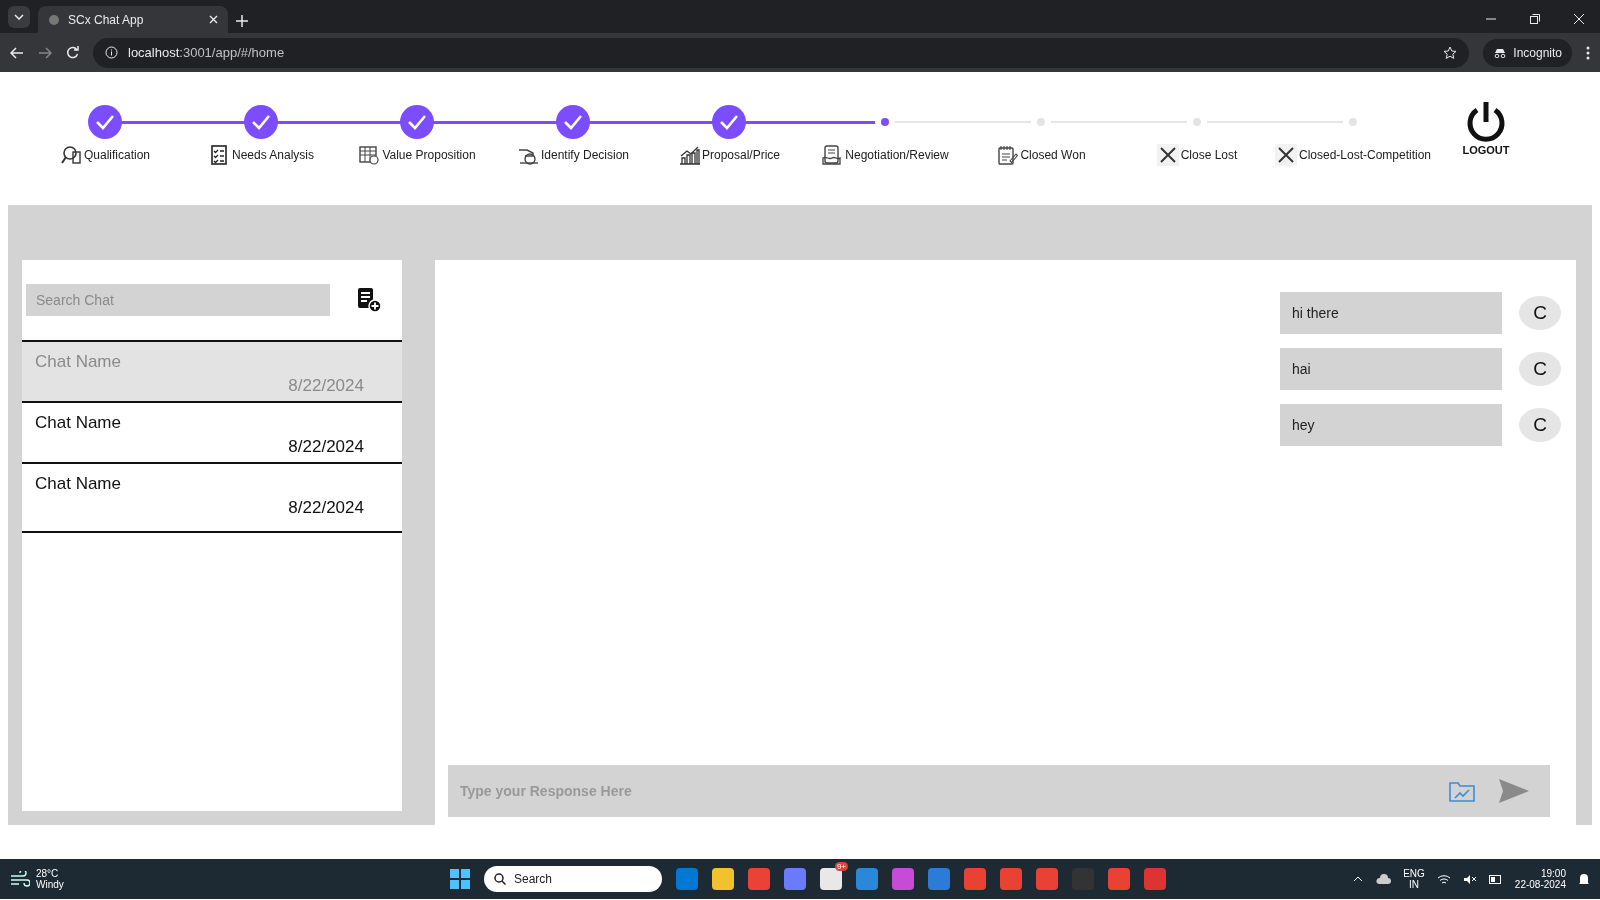 The width and height of the screenshot is (1600, 900). I want to click on clock-date: 22-08-2024, so click(1540, 884).